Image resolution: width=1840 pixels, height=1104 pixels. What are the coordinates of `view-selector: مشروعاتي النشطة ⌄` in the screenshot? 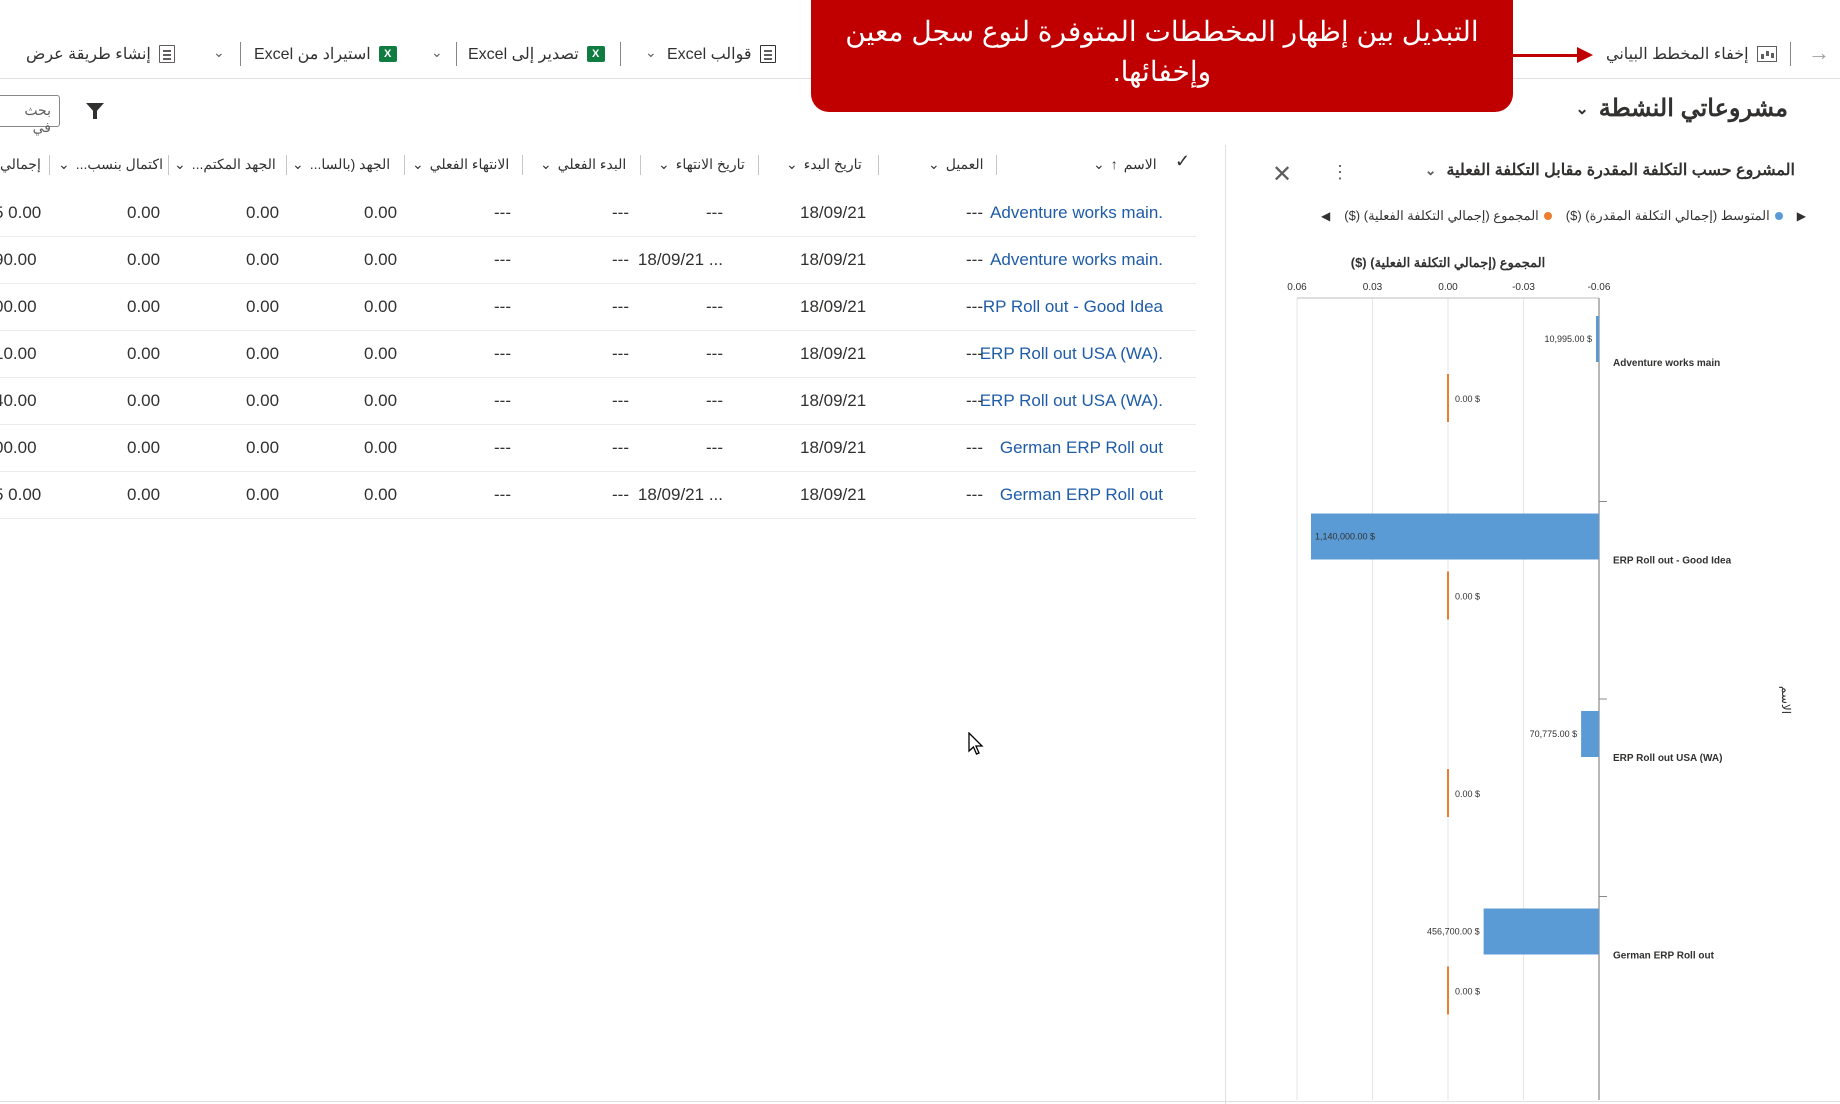 It's located at (1681, 108).